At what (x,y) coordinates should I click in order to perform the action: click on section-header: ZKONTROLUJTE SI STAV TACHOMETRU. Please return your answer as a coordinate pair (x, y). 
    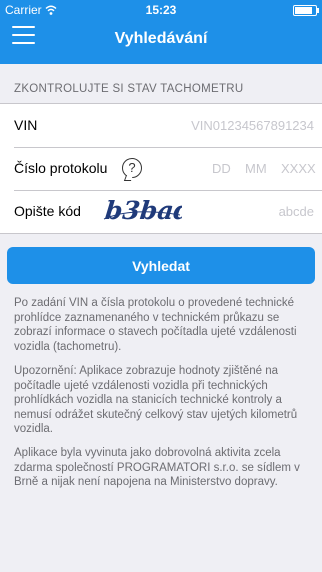
    Looking at the image, I should click on (129, 89).